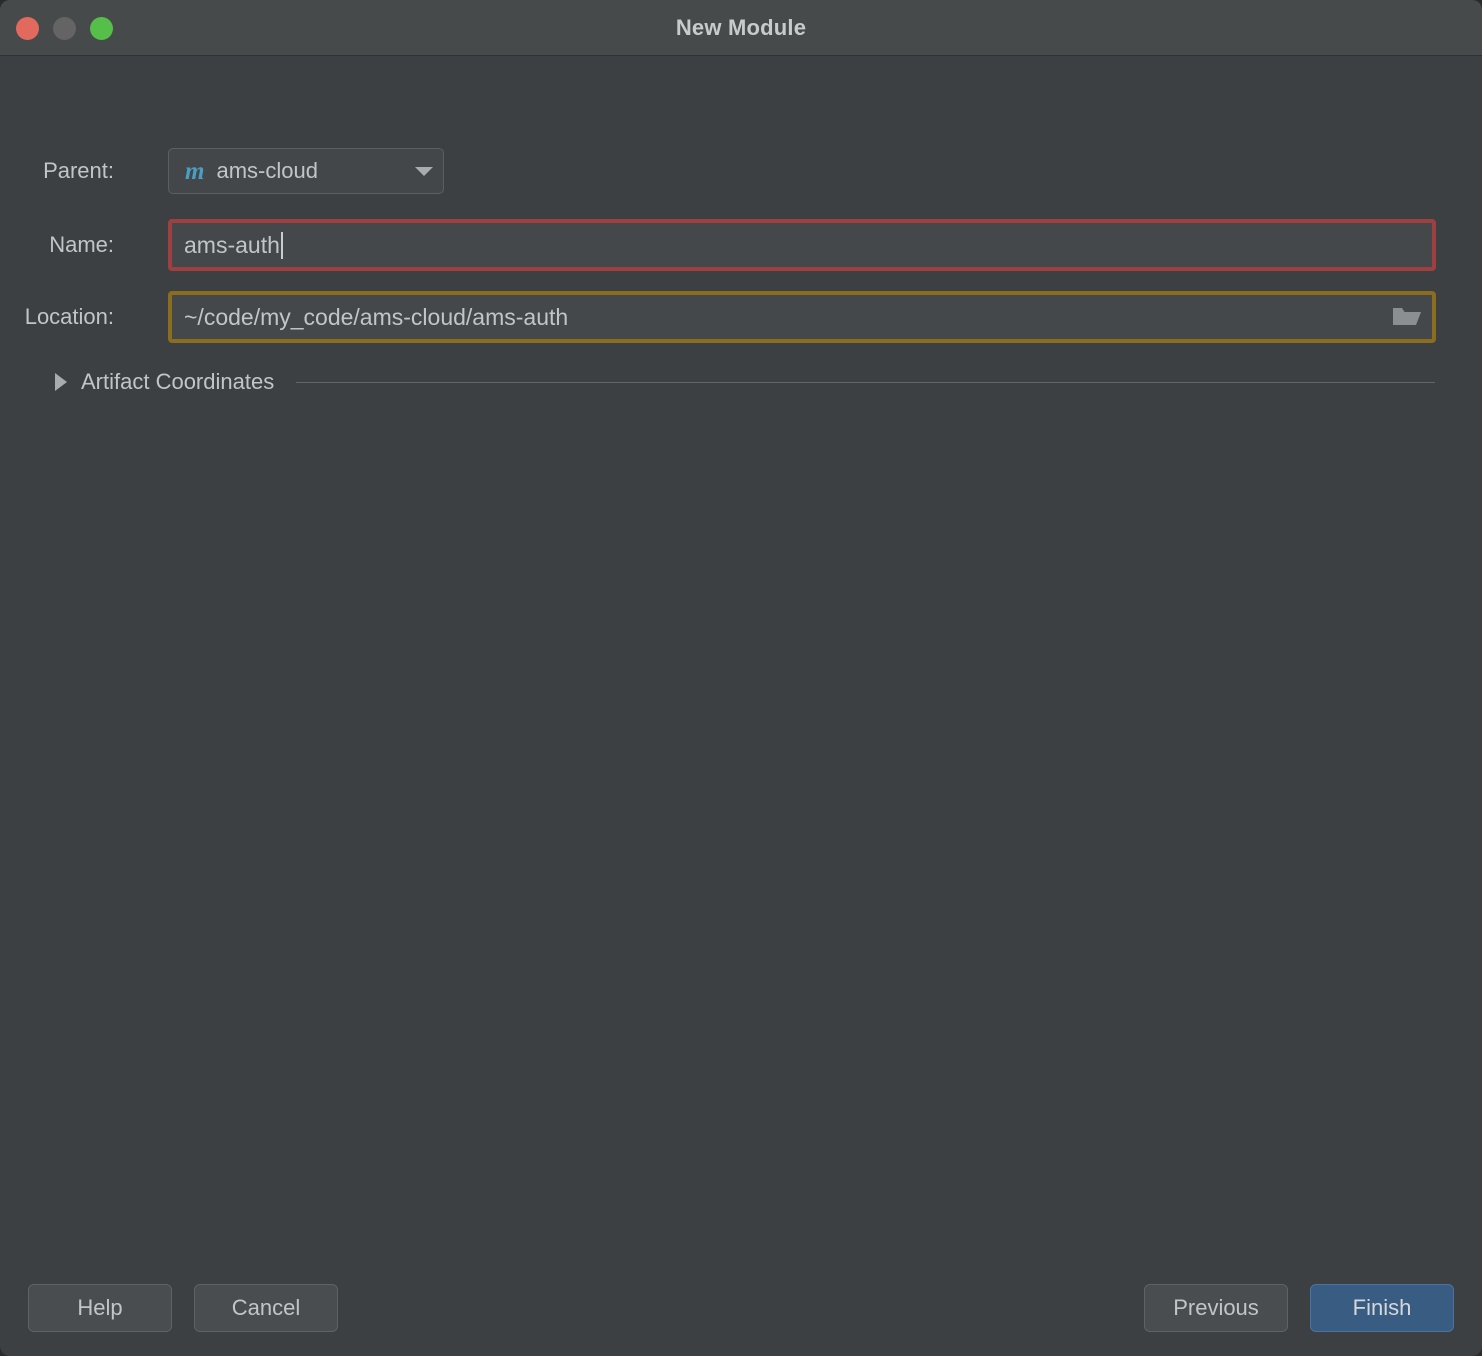  I want to click on close-window-button, so click(27, 28).